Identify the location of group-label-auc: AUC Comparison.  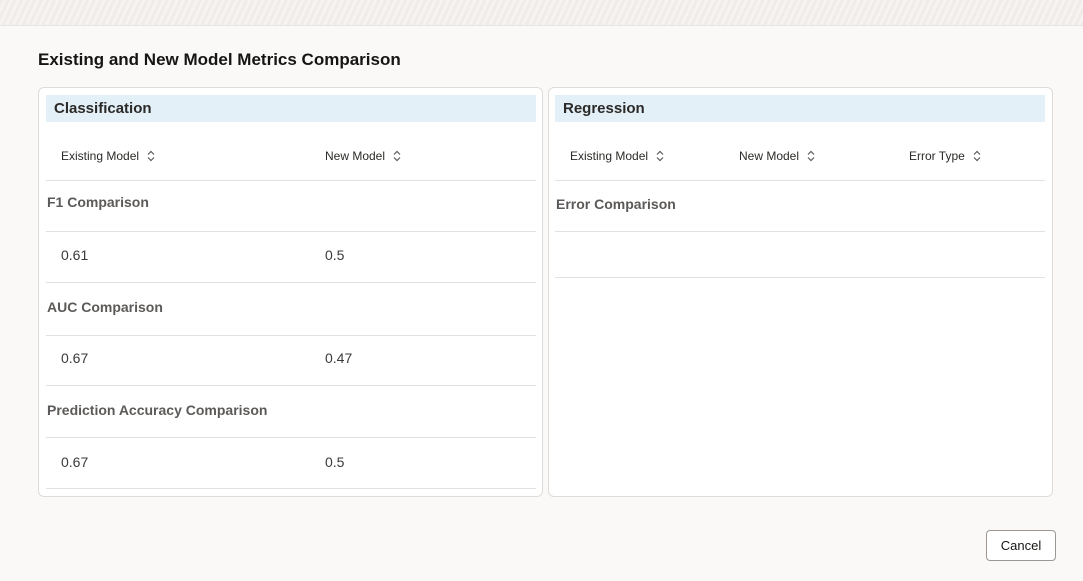
(105, 307).